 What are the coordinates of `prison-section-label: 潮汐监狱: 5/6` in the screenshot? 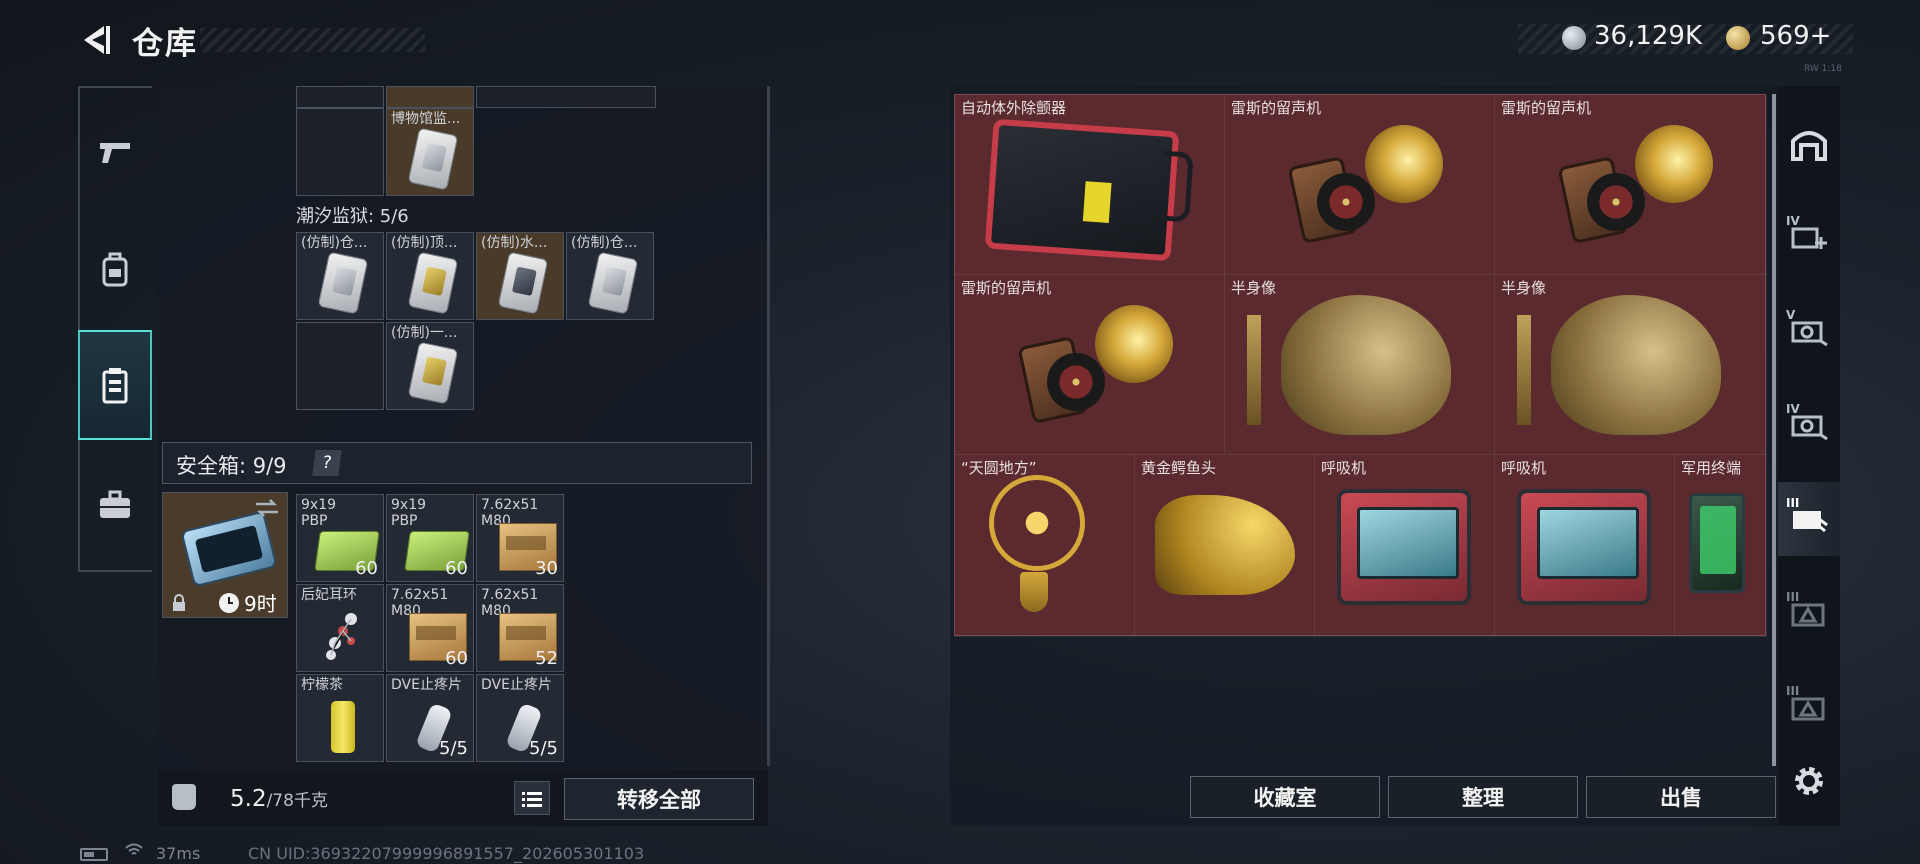 It's located at (352, 216).